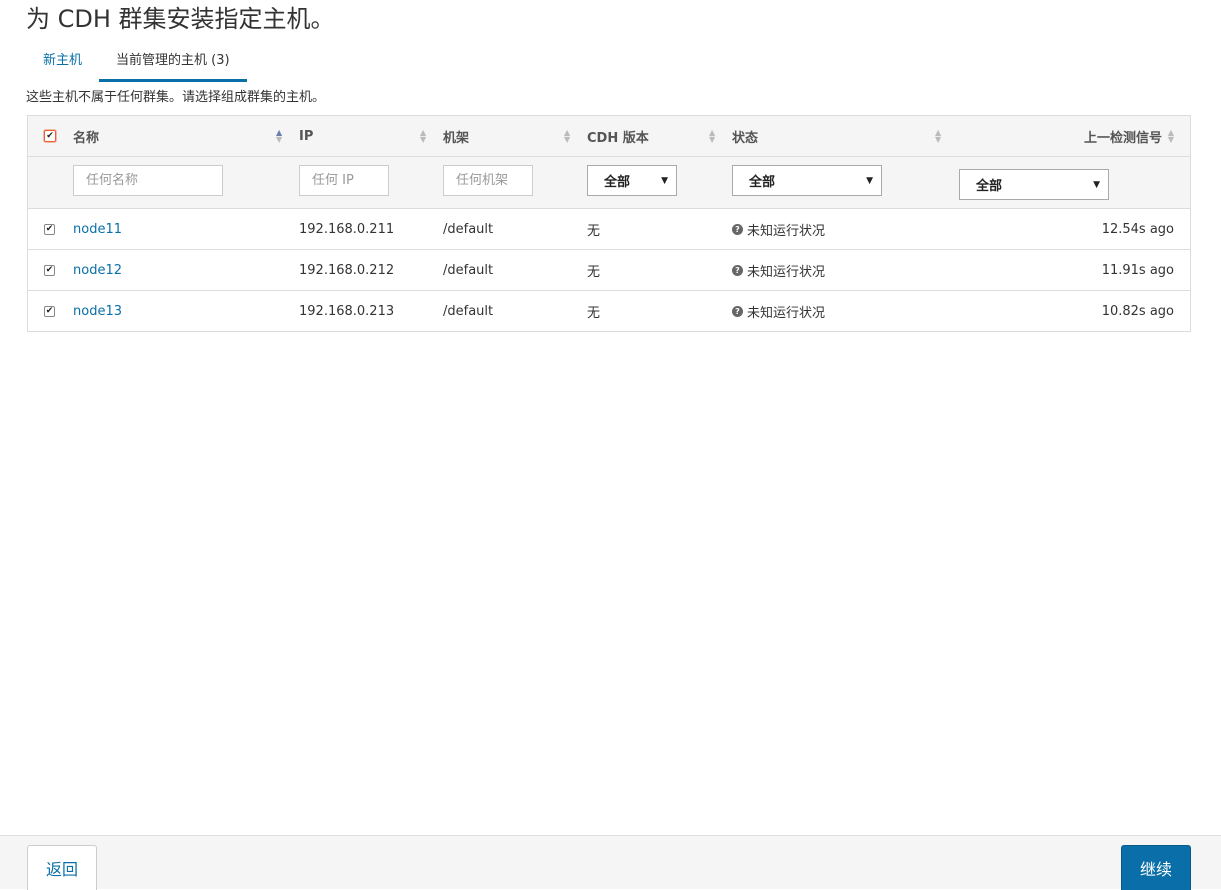 This screenshot has height=890, width=1221. I want to click on continue-button: 继续, so click(1156, 867).